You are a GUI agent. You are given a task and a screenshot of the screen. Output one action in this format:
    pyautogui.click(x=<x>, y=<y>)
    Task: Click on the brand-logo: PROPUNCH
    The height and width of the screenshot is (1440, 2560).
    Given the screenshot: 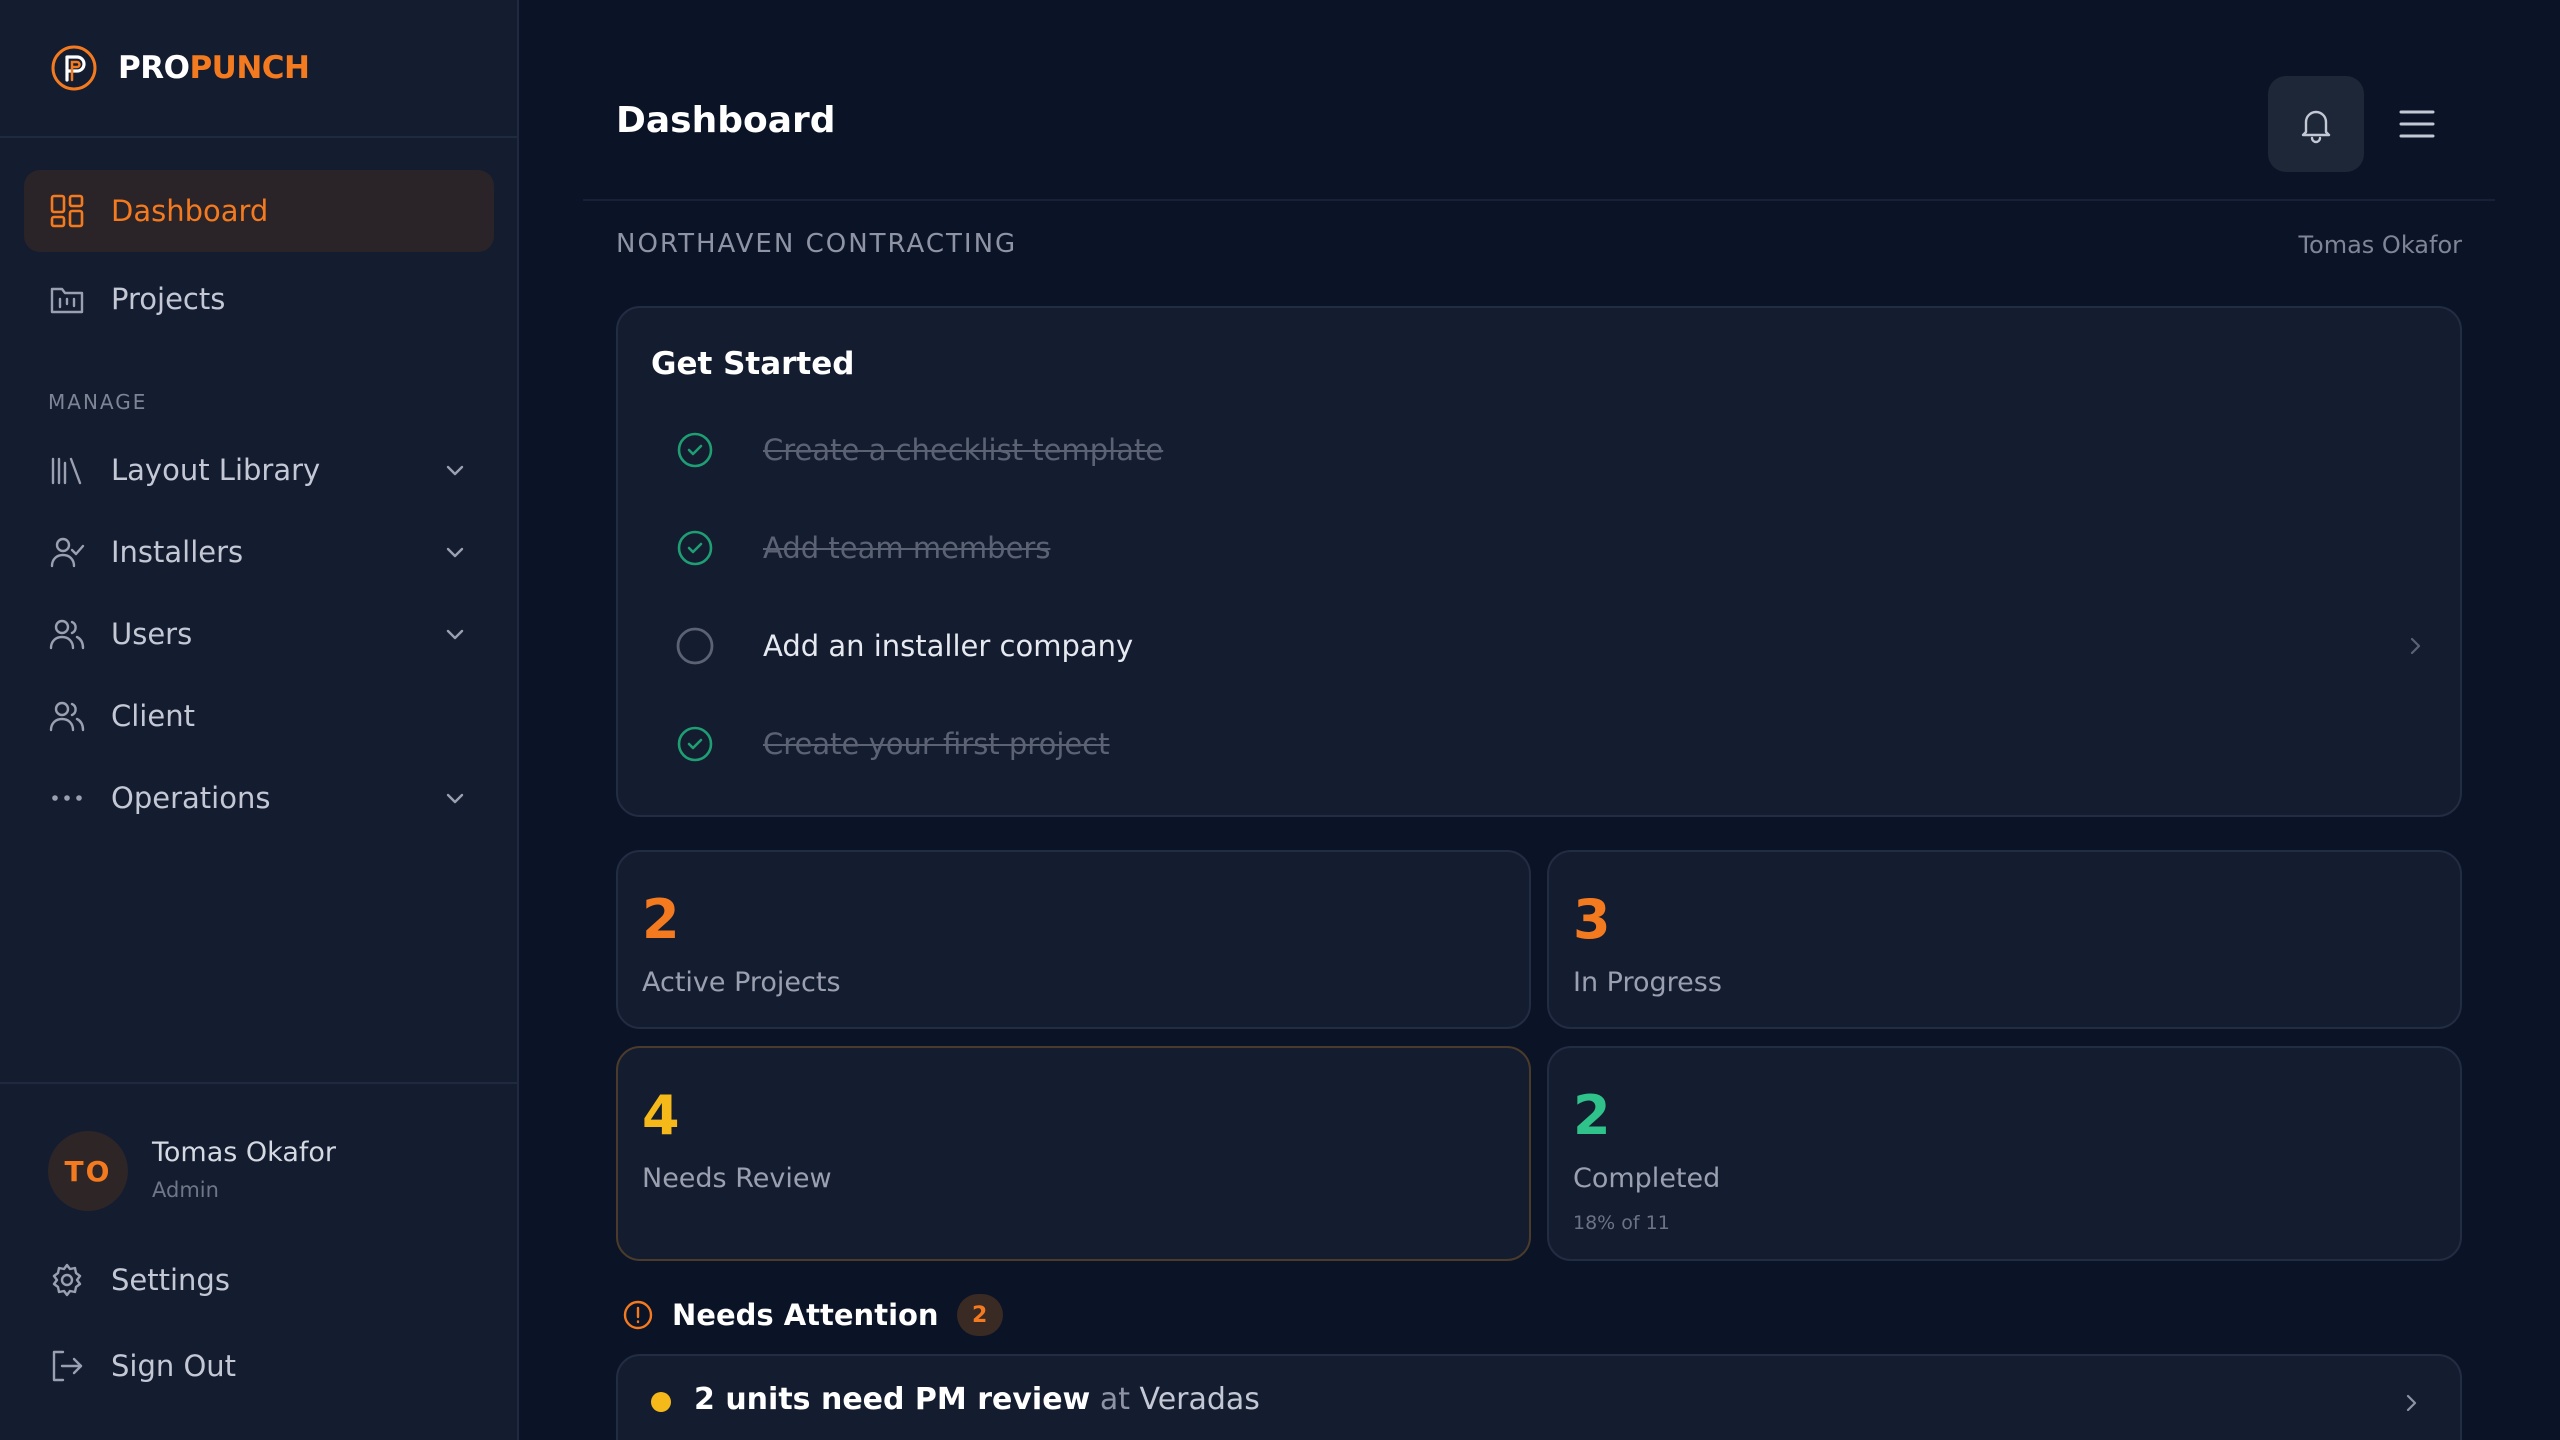 What is the action you would take?
    pyautogui.click(x=179, y=68)
    